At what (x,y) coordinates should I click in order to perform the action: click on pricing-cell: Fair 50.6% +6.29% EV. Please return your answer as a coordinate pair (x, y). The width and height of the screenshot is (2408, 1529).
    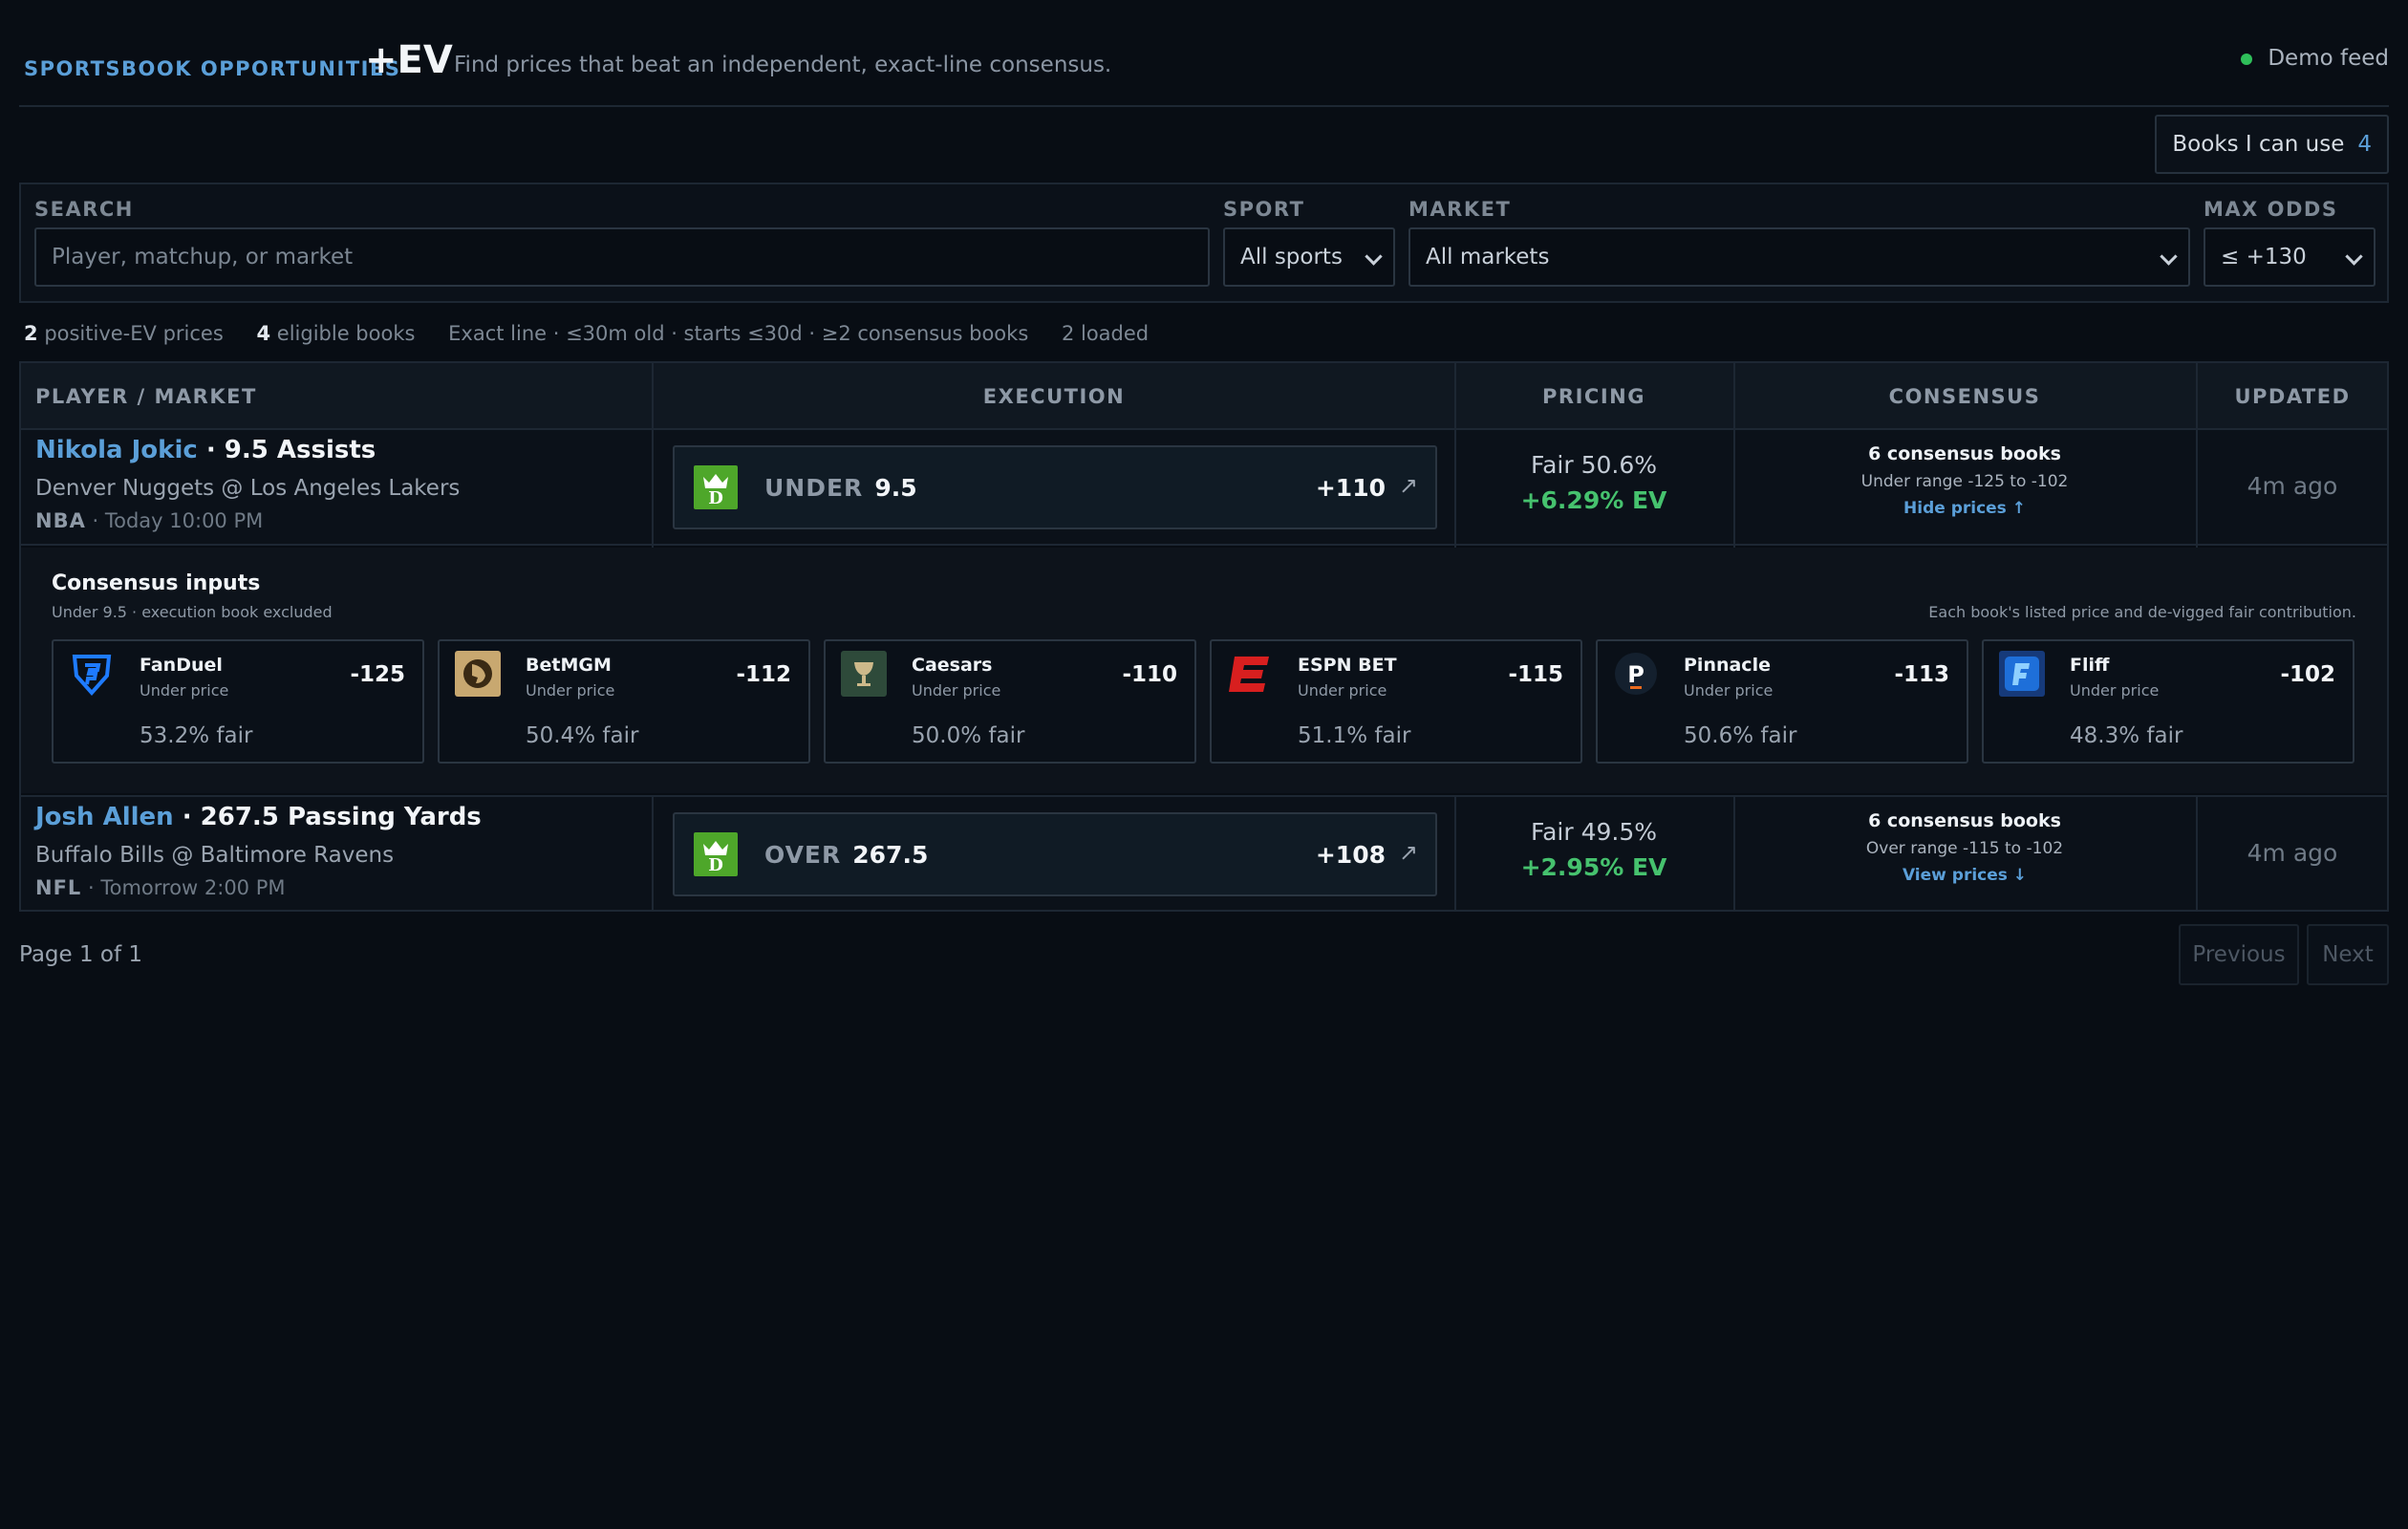
    Looking at the image, I should click on (1594, 482).